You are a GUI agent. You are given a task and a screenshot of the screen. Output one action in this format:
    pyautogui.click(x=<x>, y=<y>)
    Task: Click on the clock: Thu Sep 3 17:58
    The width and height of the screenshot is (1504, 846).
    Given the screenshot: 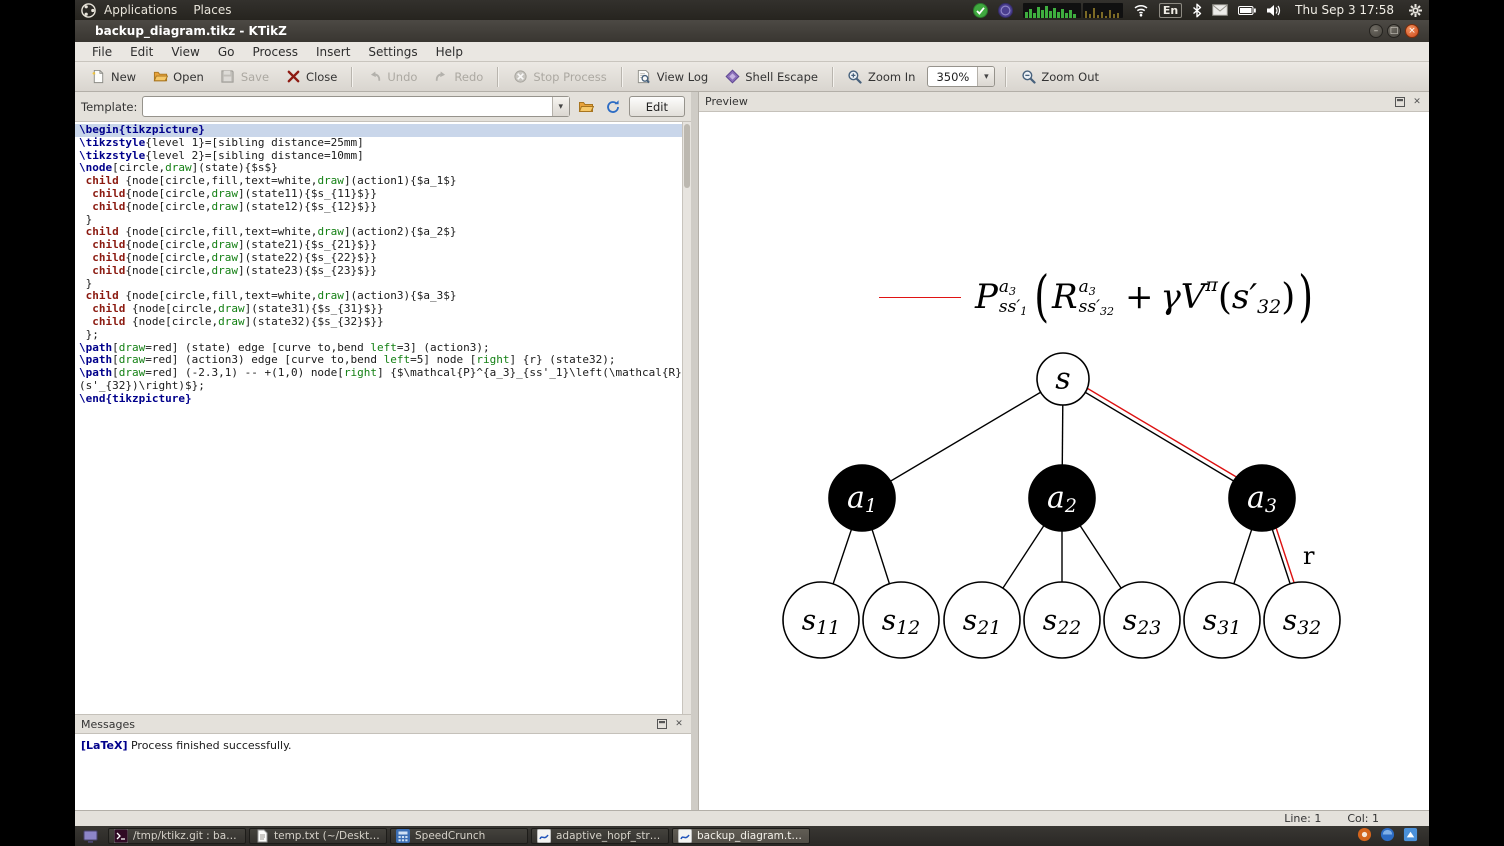 What is the action you would take?
    pyautogui.click(x=1344, y=10)
    